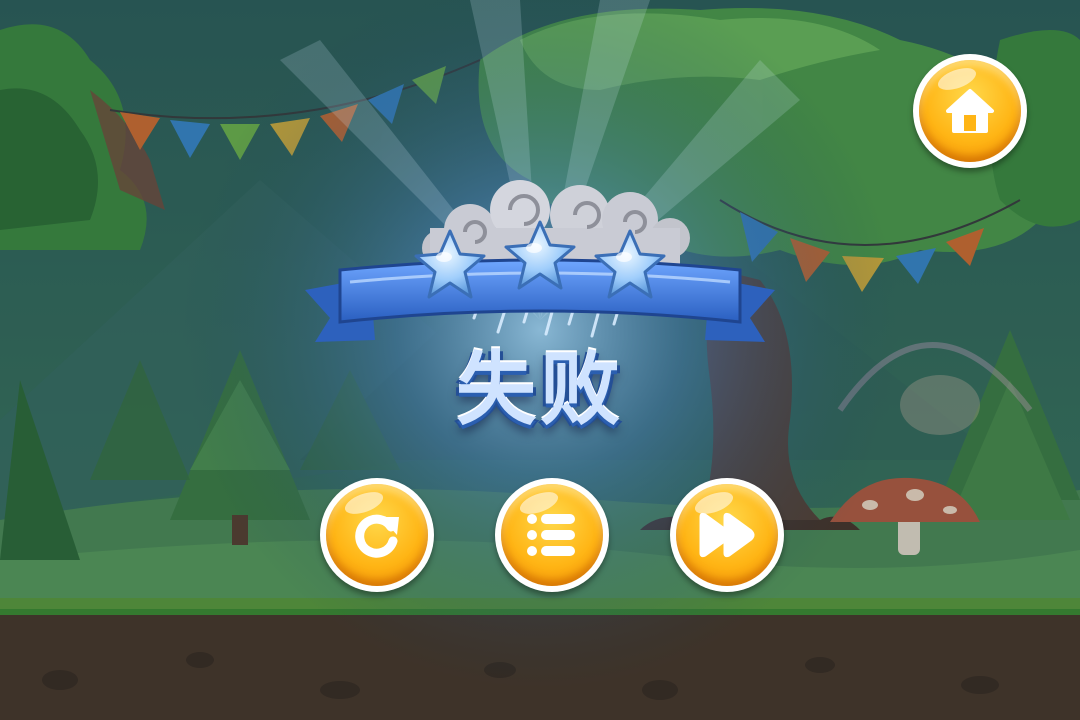 Image resolution: width=1080 pixels, height=720 pixels. I want to click on replay-button, so click(377, 535).